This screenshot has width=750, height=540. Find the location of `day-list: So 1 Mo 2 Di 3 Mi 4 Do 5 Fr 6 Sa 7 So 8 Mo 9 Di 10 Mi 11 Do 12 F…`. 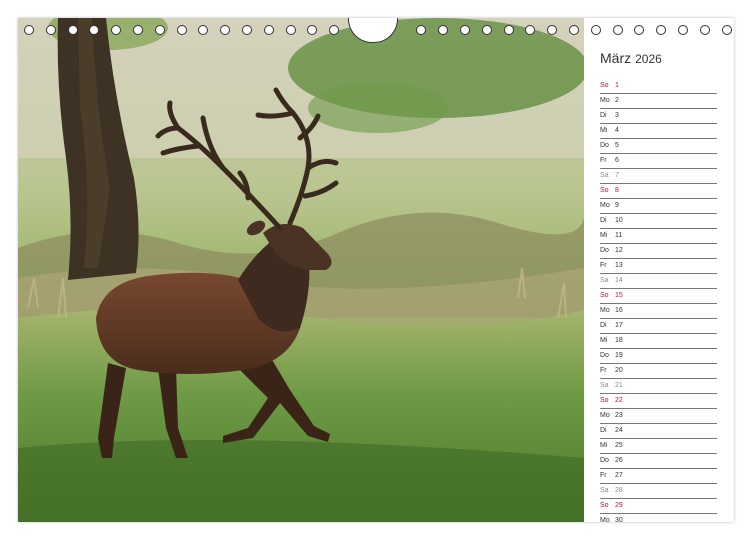

day-list: So 1 Mo 2 Di 3 Mi 4 Do 5 Fr 6 Sa 7 So 8 Mo 9 Di 10 Mi 11 Do 12 F… is located at coordinates (658, 300).